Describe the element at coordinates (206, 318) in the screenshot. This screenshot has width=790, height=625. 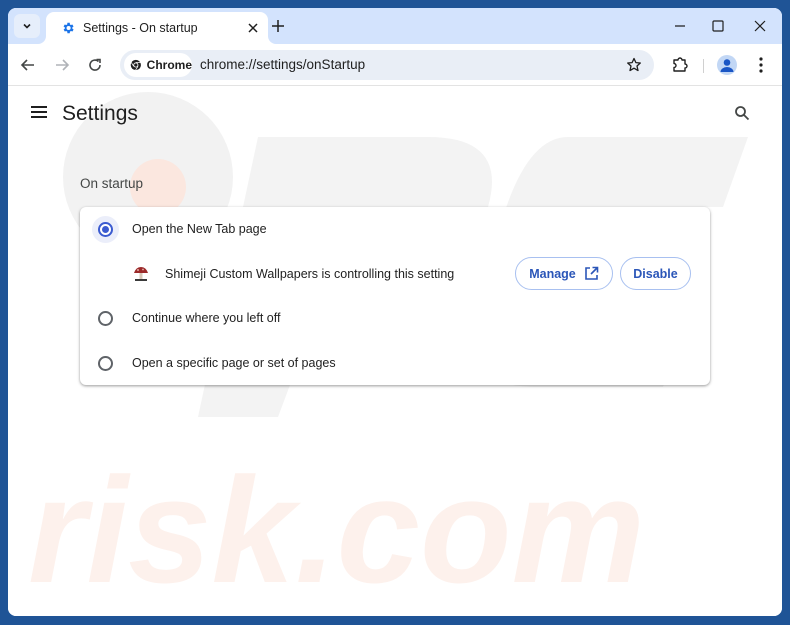
I see `option-label: Continue where you left off` at that location.